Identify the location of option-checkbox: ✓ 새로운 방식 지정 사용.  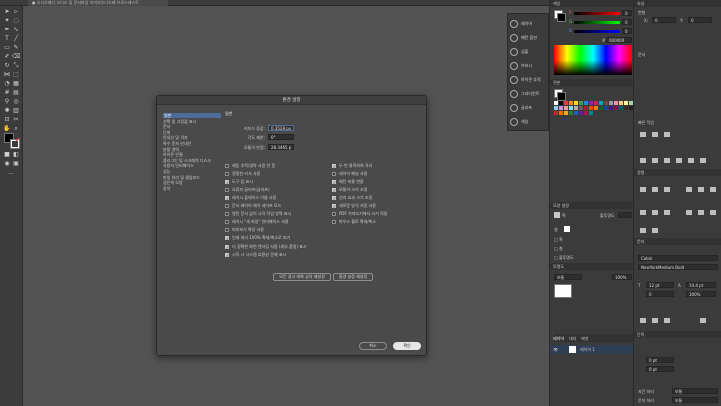
(354, 206).